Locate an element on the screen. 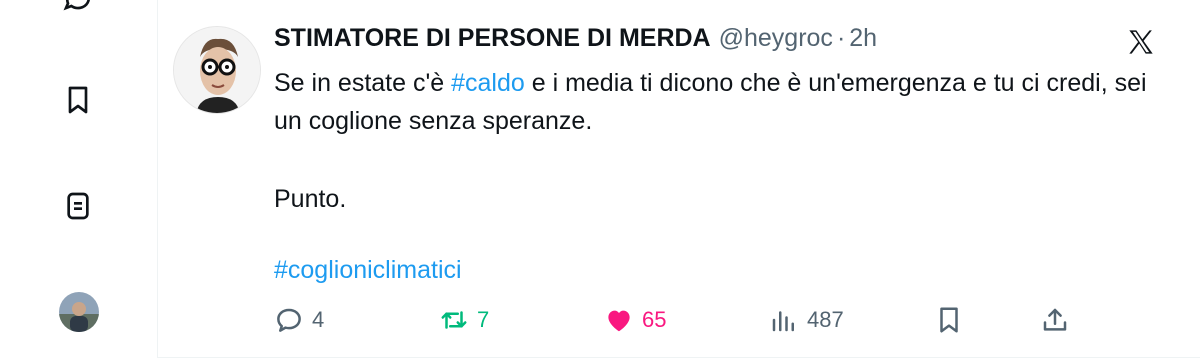 The image size is (1200, 360). retweet-icon is located at coordinates (454, 320).